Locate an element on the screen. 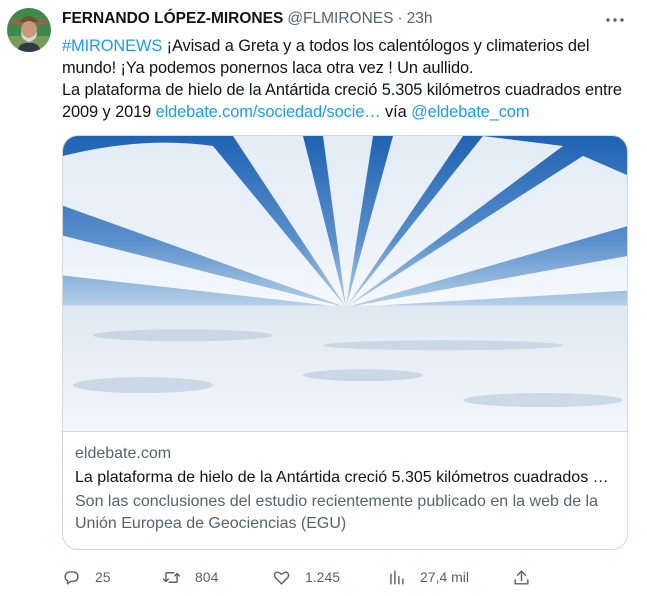 Image resolution: width=647 pixels, height=596 pixels. retweet-button: 804 is located at coordinates (217, 577).